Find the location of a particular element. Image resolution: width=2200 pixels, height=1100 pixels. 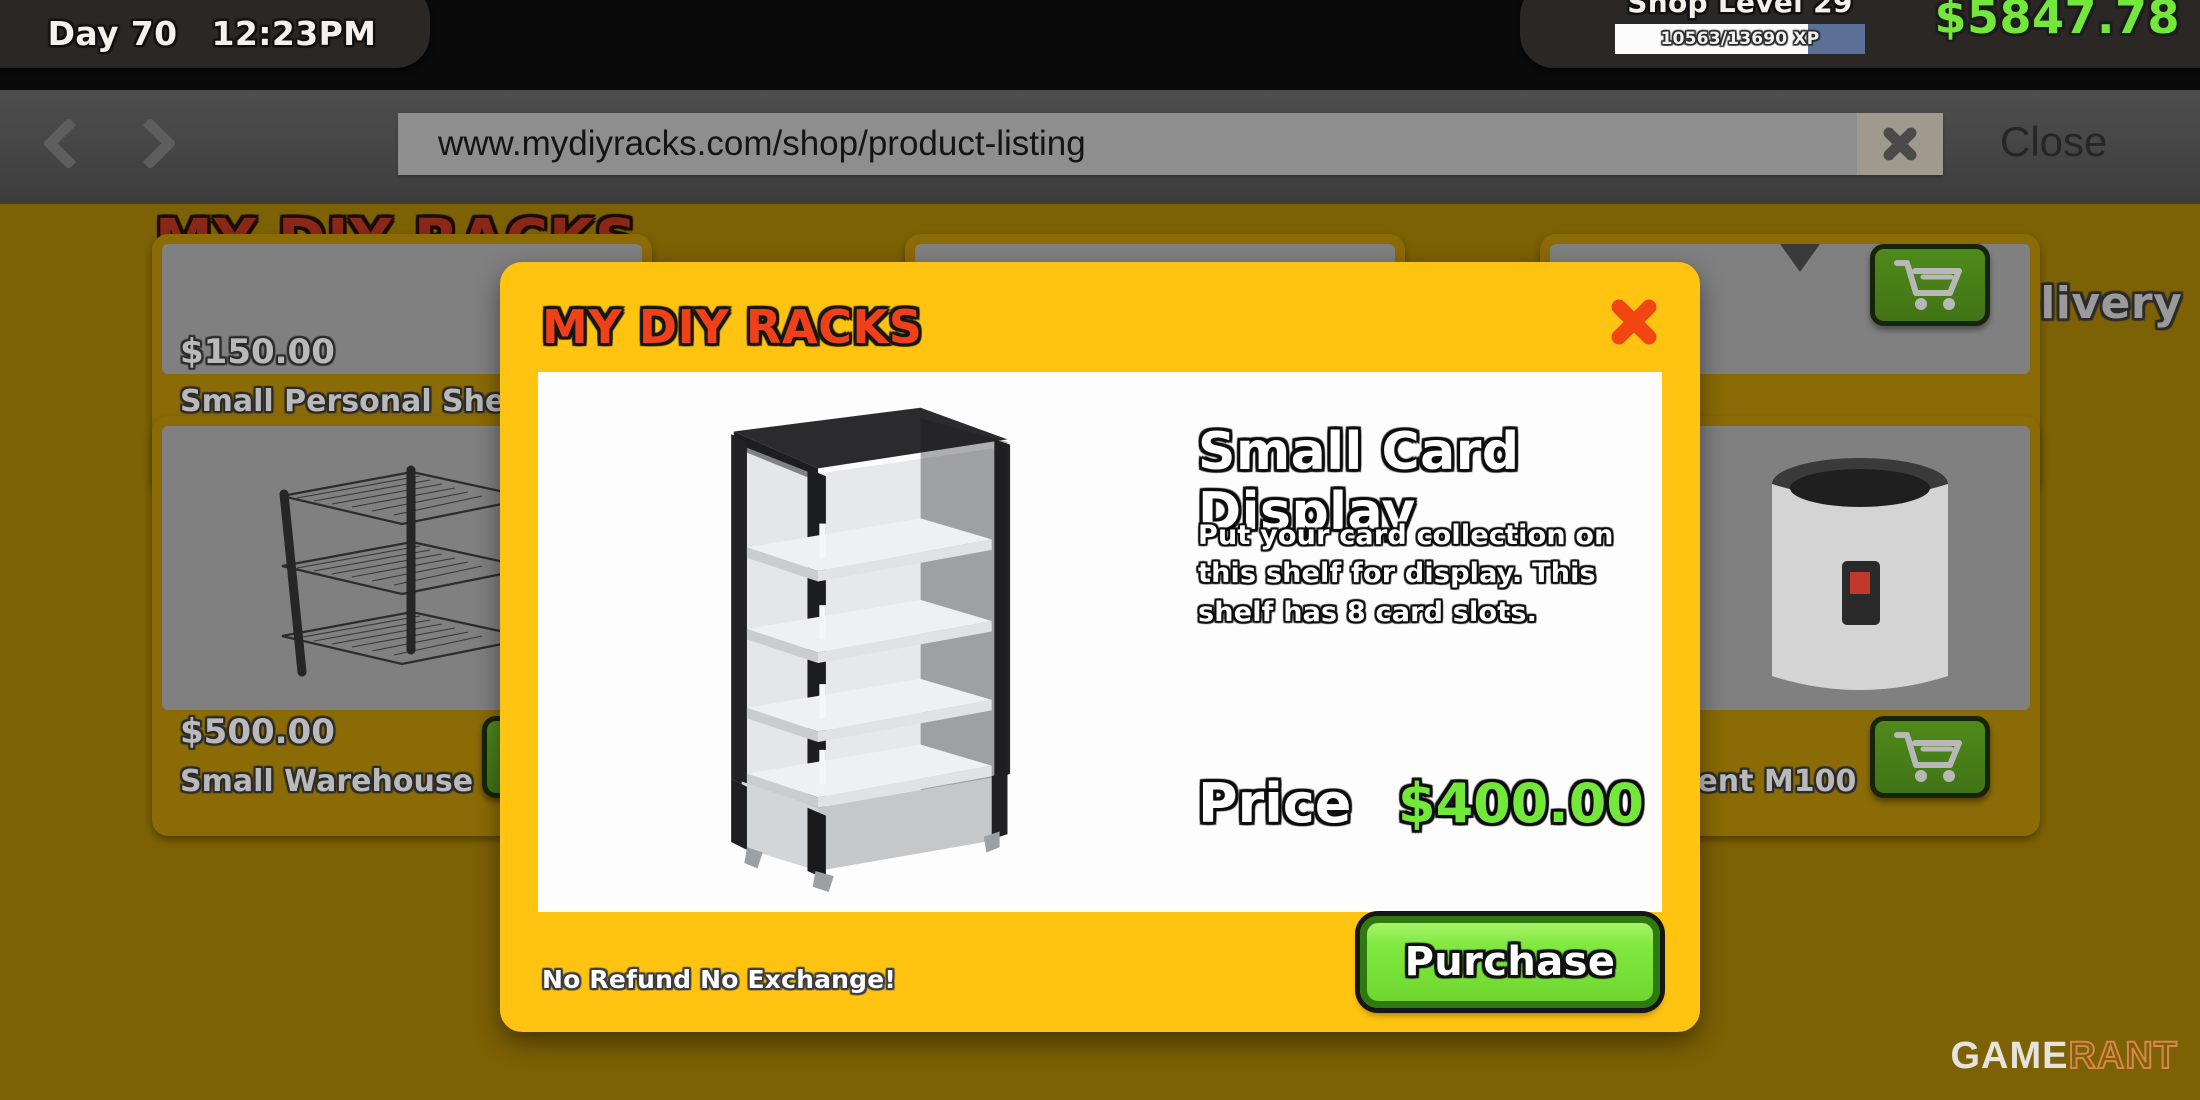

hud-time: 12:23PM is located at coordinates (294, 33).